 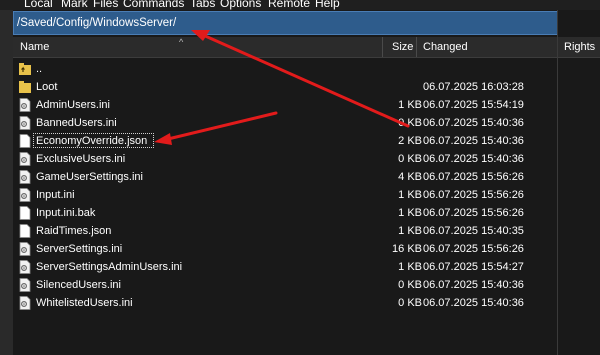 What do you see at coordinates (285, 213) in the screenshot?
I see `list-item: Input.ini.bak 1 KB 06.07.2025 15:56:26` at bounding box center [285, 213].